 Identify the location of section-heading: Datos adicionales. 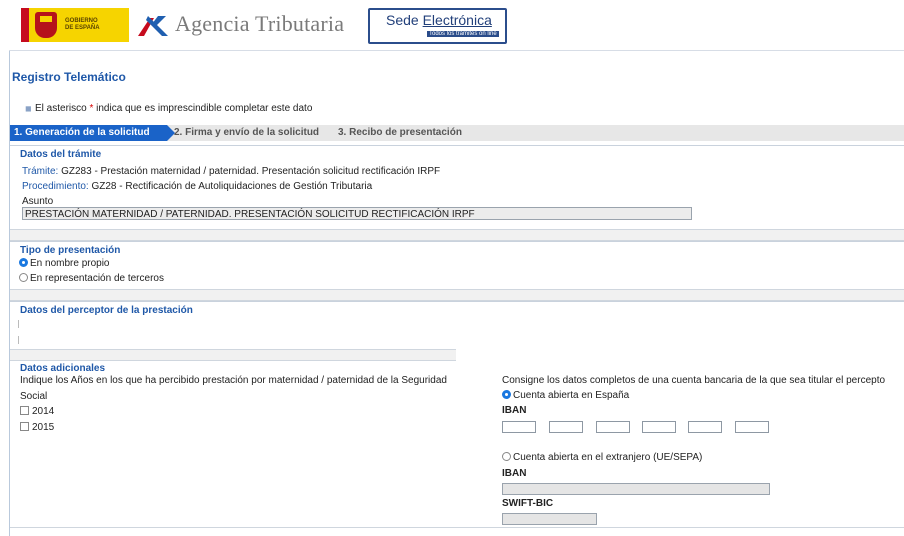
(63, 368).